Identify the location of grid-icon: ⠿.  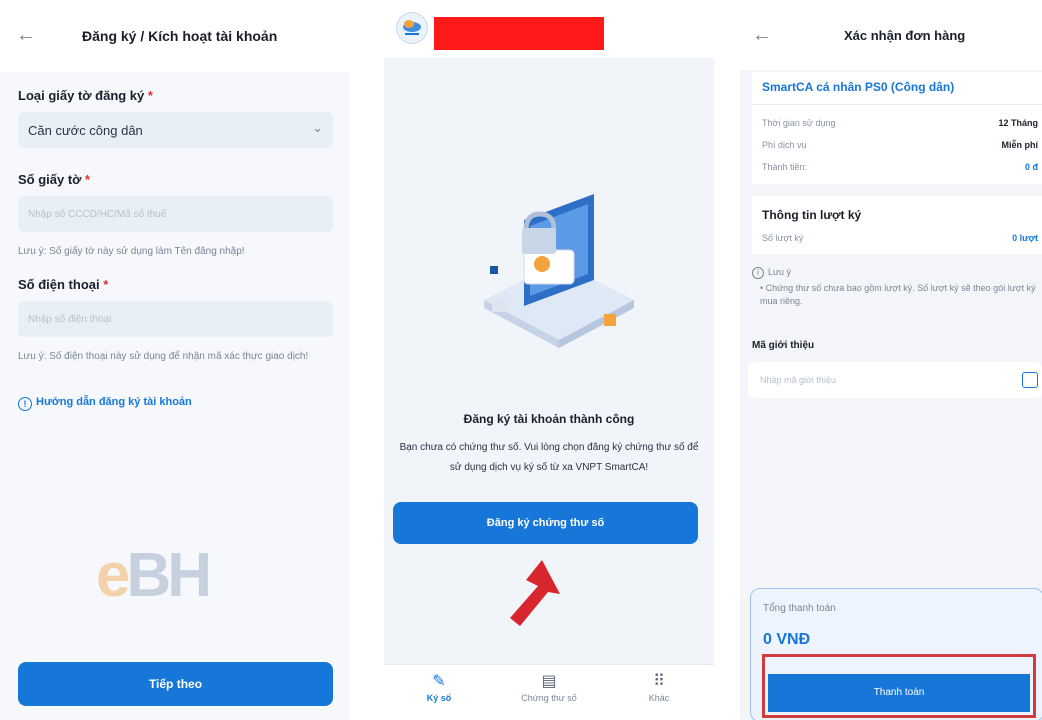
(659, 681).